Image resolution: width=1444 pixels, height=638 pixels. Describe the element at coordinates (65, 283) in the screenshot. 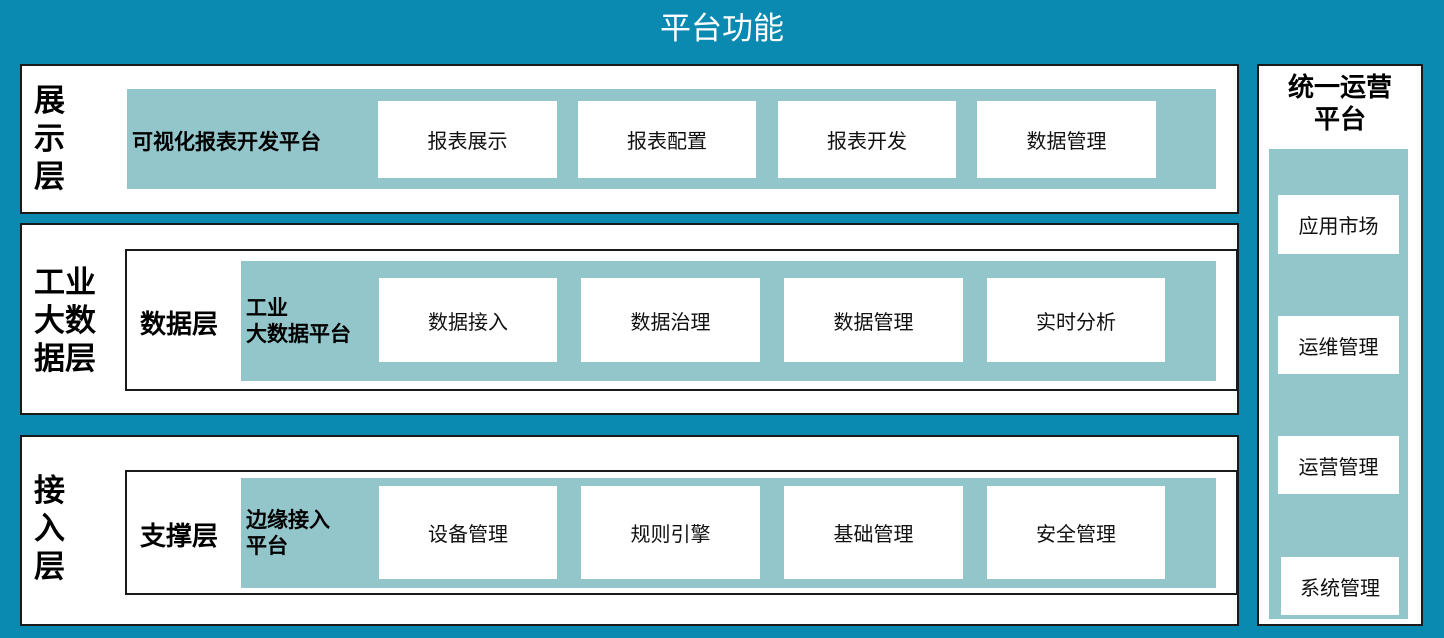

I see `bigdata-label-line: 工业` at that location.